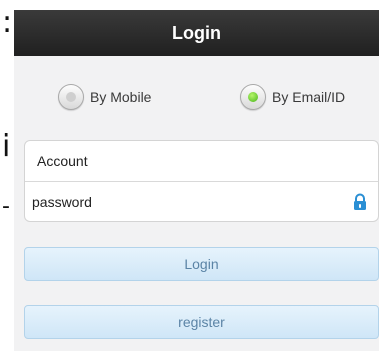 This screenshot has height=351, width=379. I want to click on account-field: Account, so click(201, 161).